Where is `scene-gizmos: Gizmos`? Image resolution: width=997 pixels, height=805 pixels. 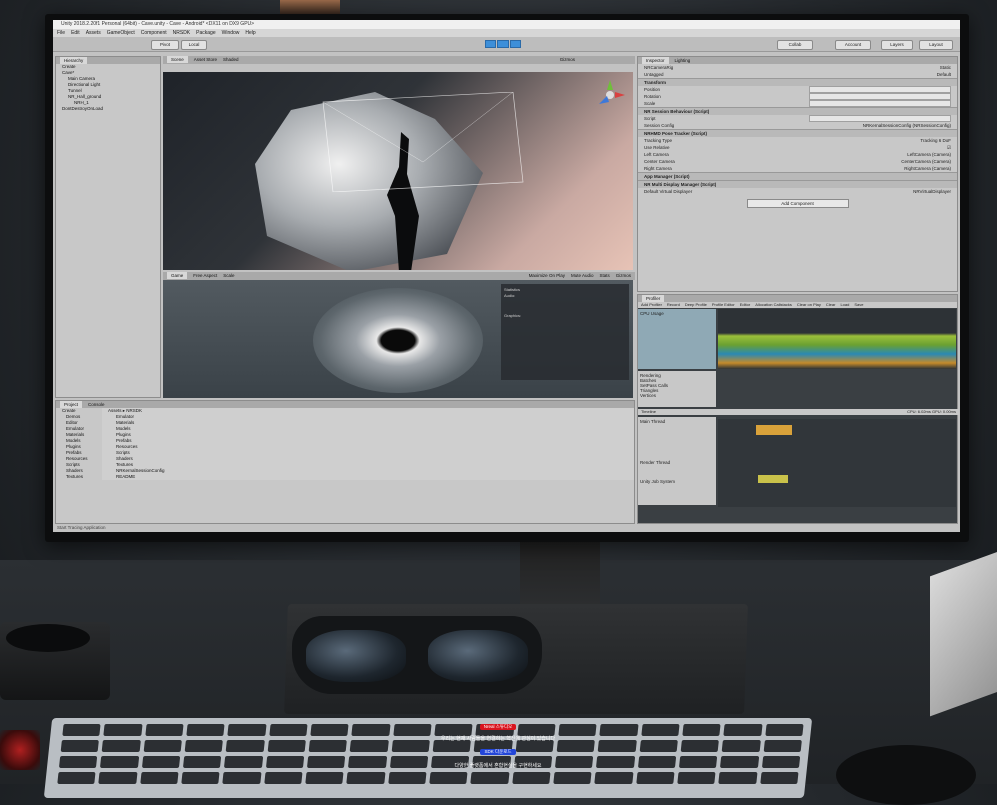
scene-gizmos: Gizmos is located at coordinates (597, 59).